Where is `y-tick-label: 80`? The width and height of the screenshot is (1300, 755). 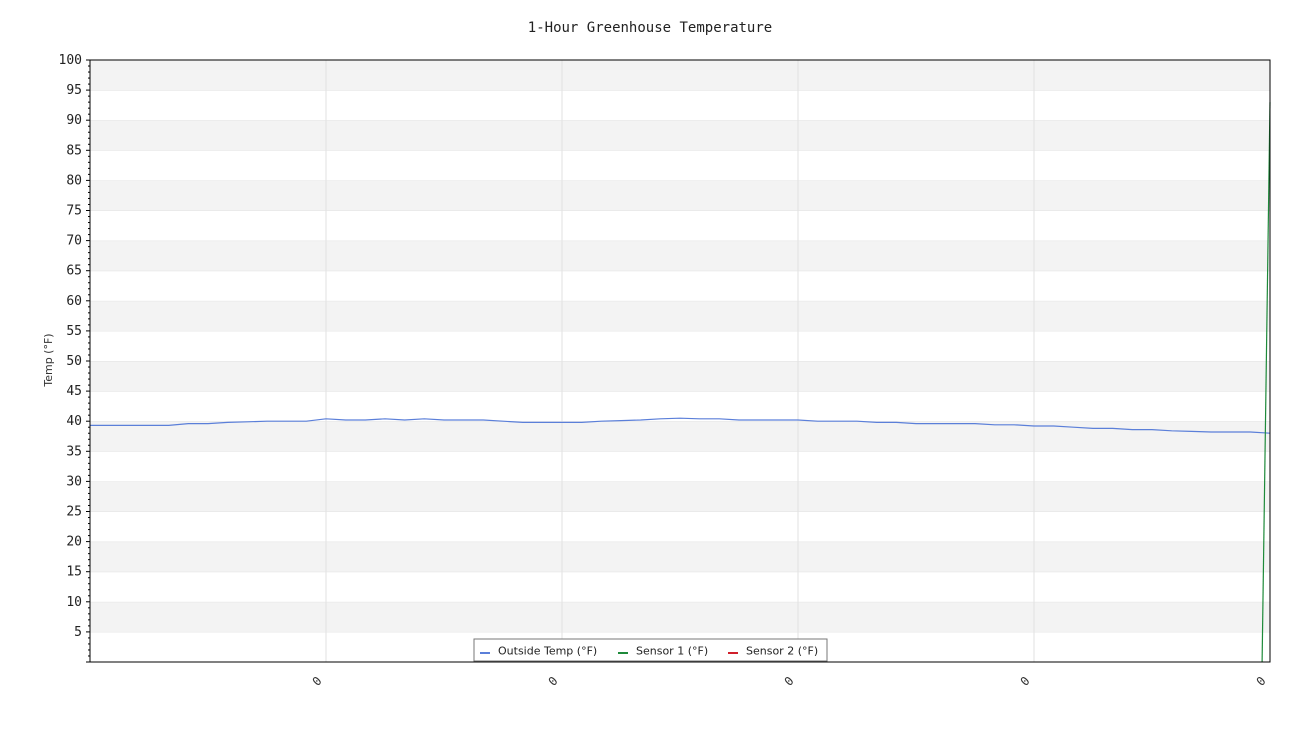
y-tick-label: 80 is located at coordinates (74, 180).